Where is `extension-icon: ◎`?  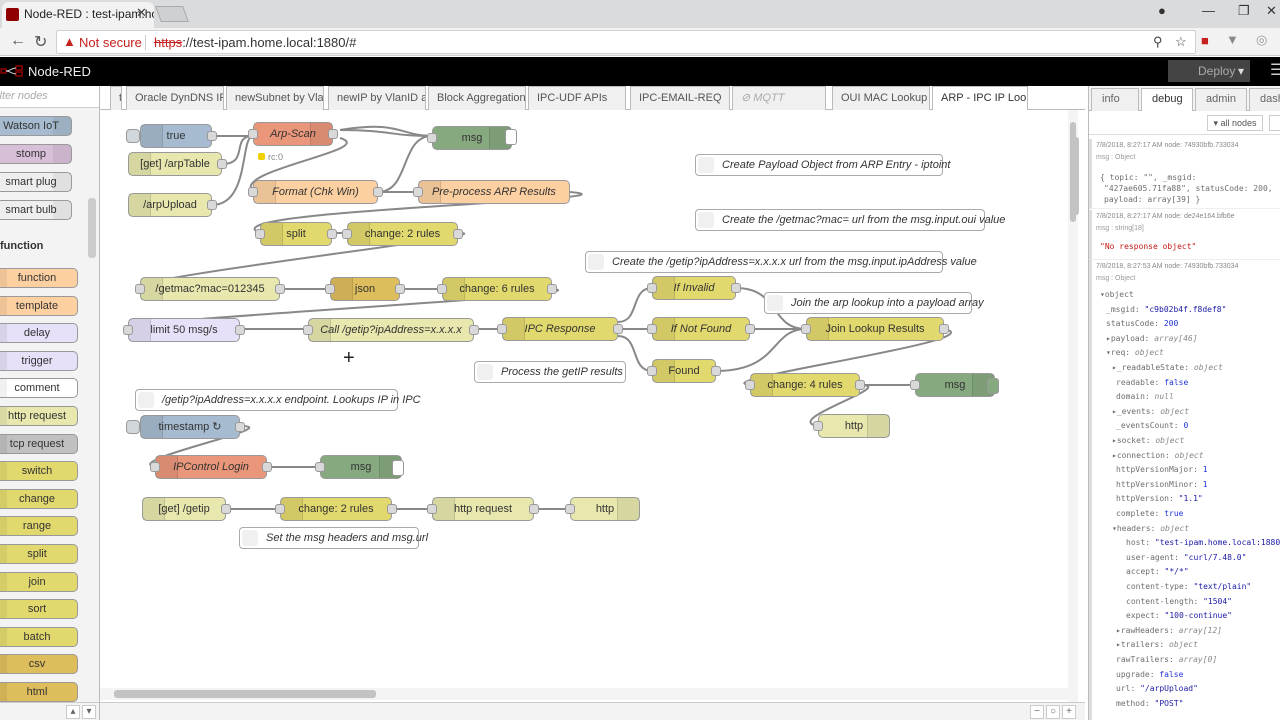
extension-icon: ◎ is located at coordinates (1261, 40).